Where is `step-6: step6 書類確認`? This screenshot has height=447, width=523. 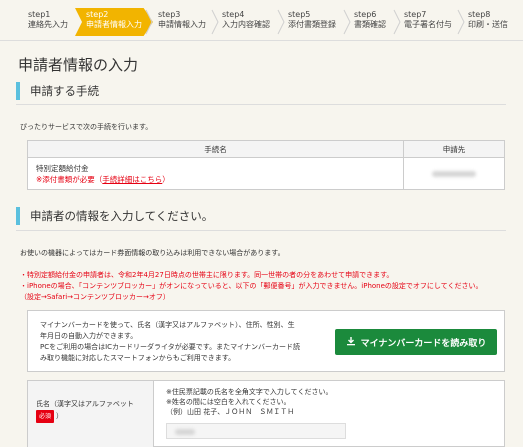
step-6: step6 書類確認 is located at coordinates (370, 23).